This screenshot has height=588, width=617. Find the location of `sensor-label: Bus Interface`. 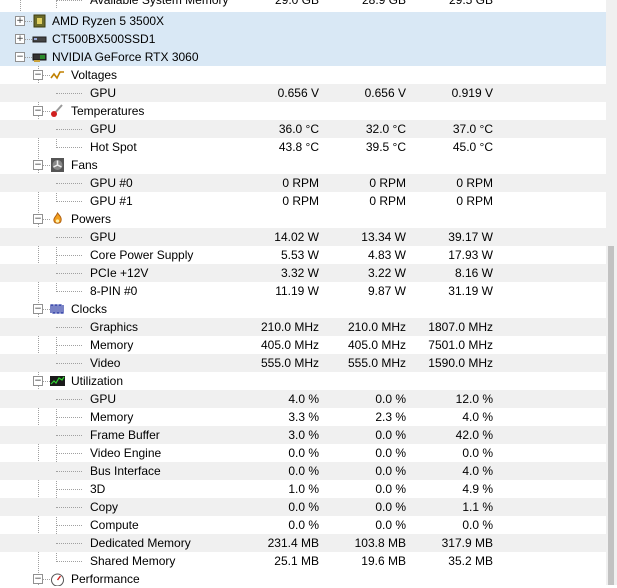

sensor-label: Bus Interface is located at coordinates (125, 471).